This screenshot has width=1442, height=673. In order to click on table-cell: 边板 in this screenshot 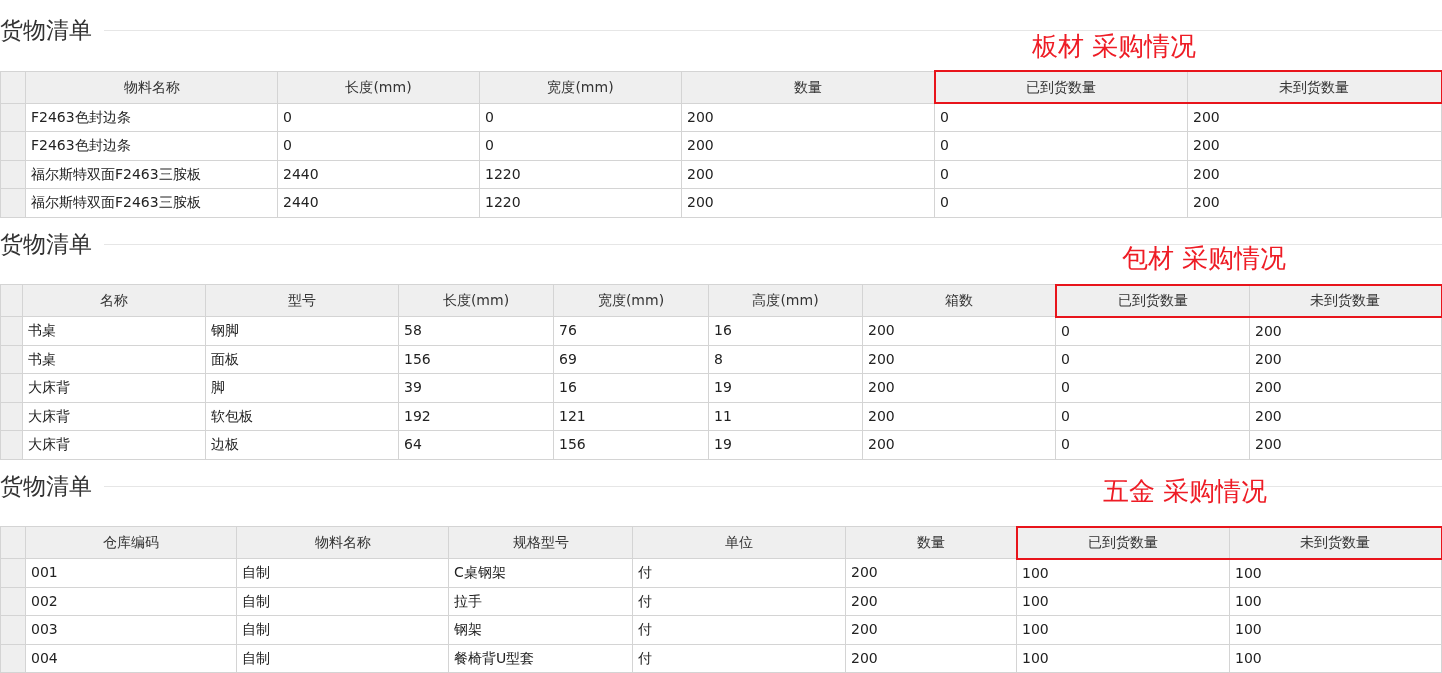, I will do `click(302, 444)`.